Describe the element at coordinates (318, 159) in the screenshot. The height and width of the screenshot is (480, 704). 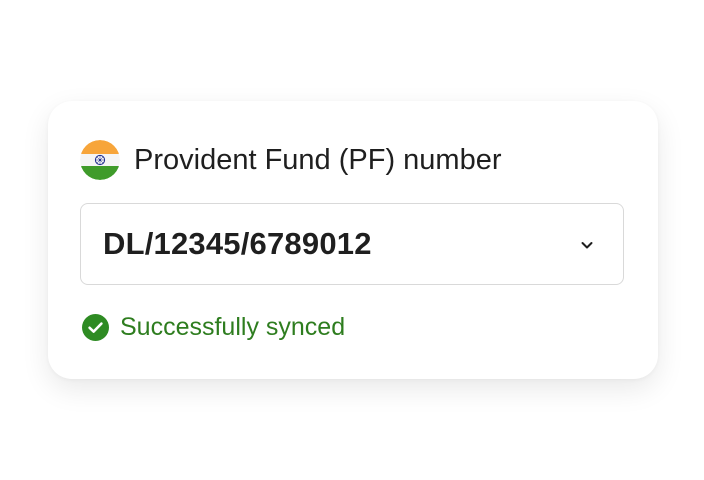
I see `field-label: Provident Fund (PF) number` at that location.